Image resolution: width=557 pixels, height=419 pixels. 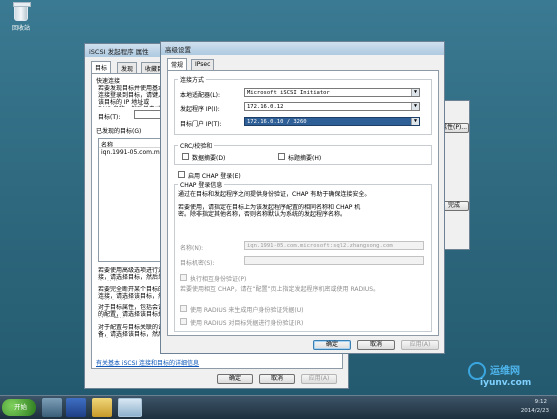 What do you see at coordinates (200, 109) in the screenshot?
I see `initiator-ip-label: 发起程序 IP(I):` at bounding box center [200, 109].